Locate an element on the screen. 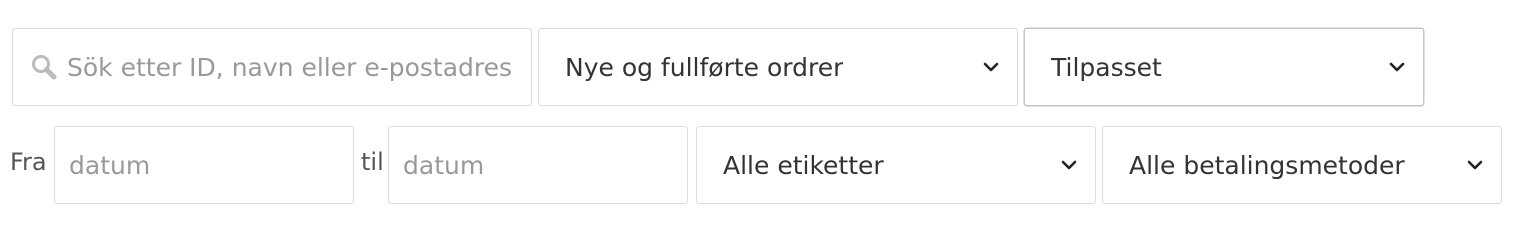 The height and width of the screenshot is (240, 1522). search-input: Sök etter ID, navn eller e-postadresse is located at coordinates (272, 67).